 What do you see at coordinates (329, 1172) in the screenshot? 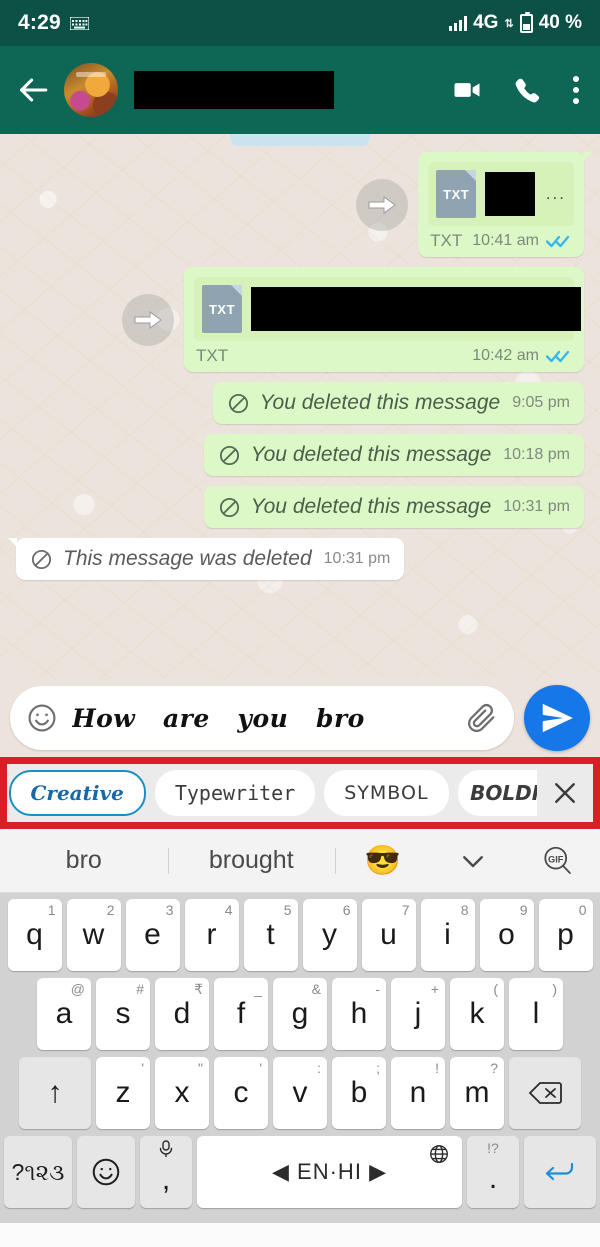
I see `space-key: ◀ EN·HI ▶` at bounding box center [329, 1172].